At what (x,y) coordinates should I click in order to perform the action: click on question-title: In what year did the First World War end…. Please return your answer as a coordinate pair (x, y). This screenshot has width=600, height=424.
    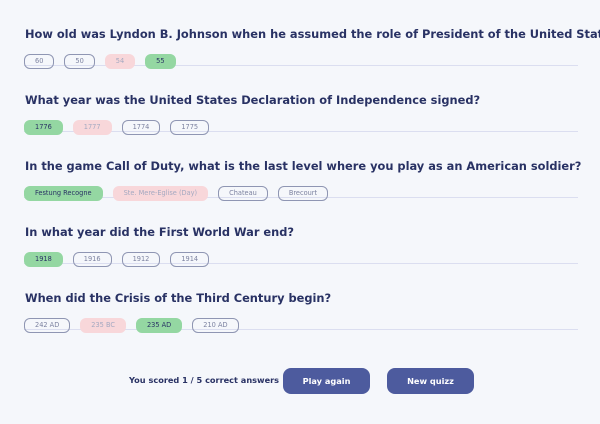
    Looking at the image, I should click on (160, 232).